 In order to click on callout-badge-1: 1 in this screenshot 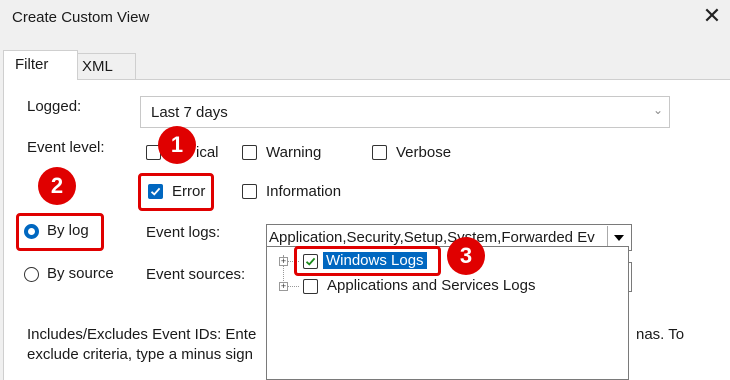, I will do `click(177, 145)`.